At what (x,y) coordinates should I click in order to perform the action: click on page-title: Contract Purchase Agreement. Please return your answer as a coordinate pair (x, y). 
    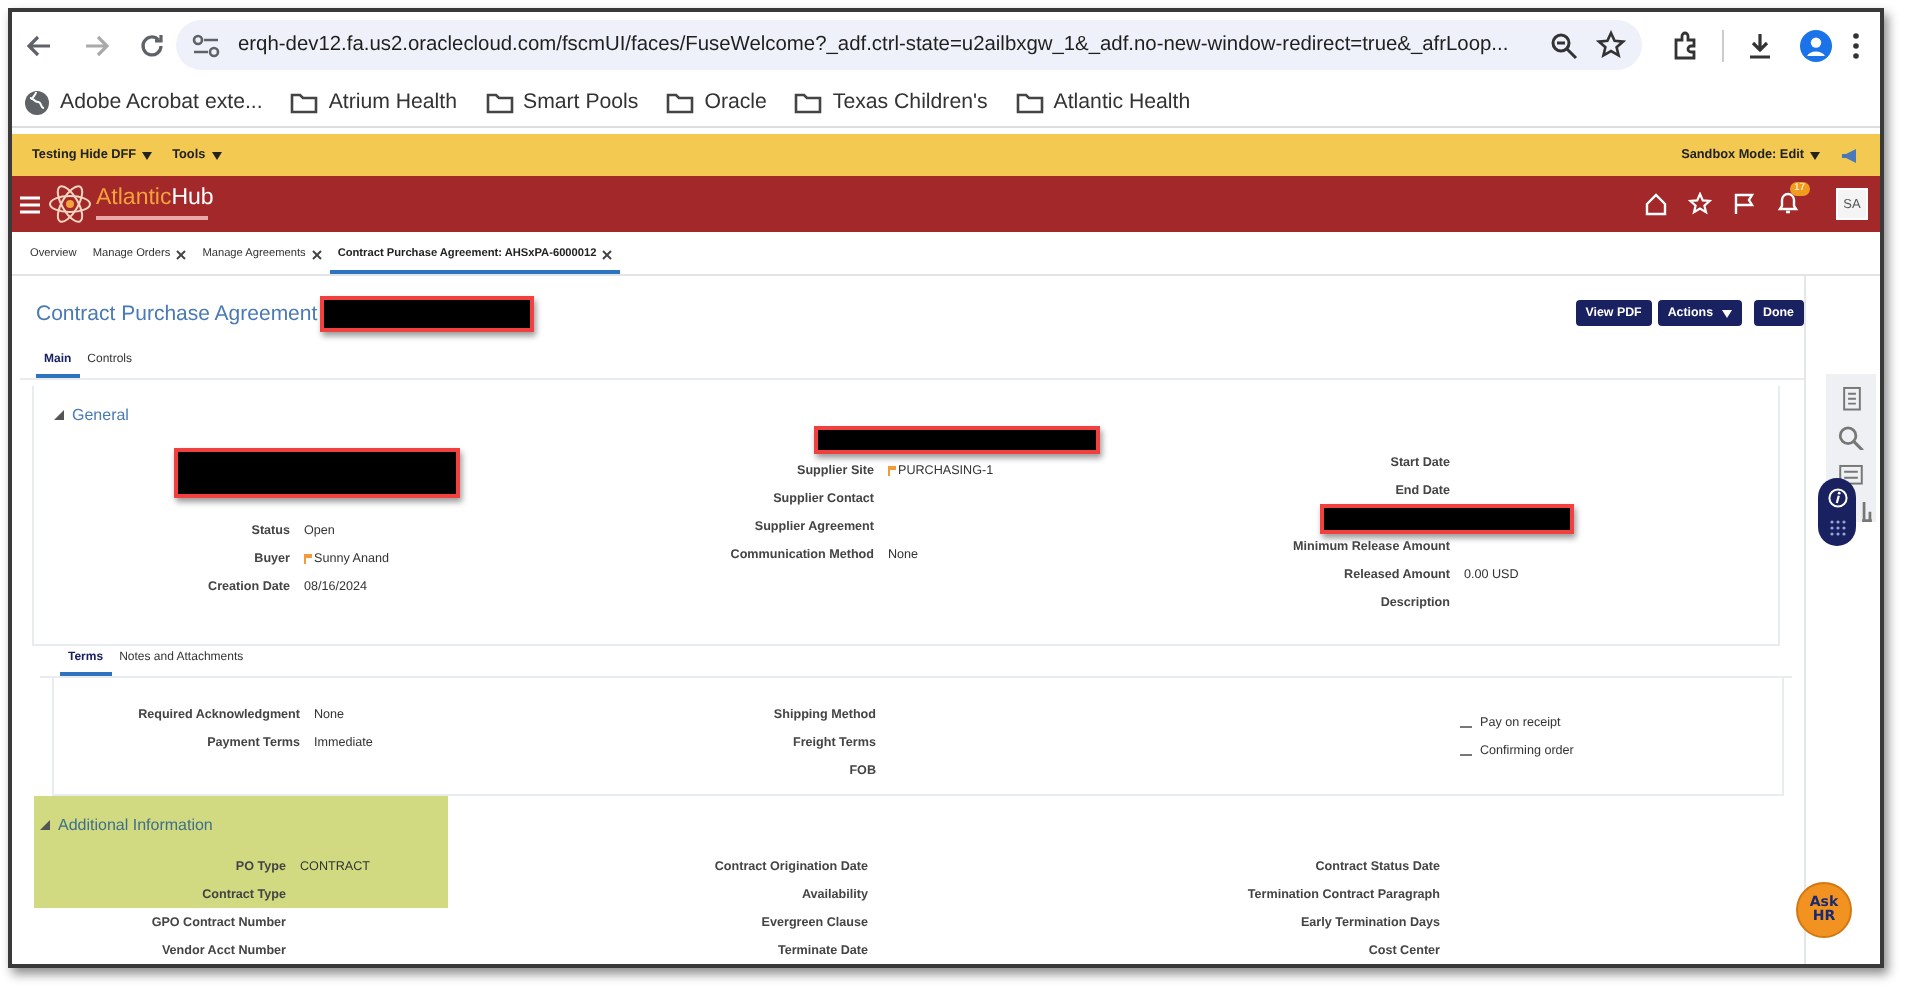
    Looking at the image, I should click on (177, 313).